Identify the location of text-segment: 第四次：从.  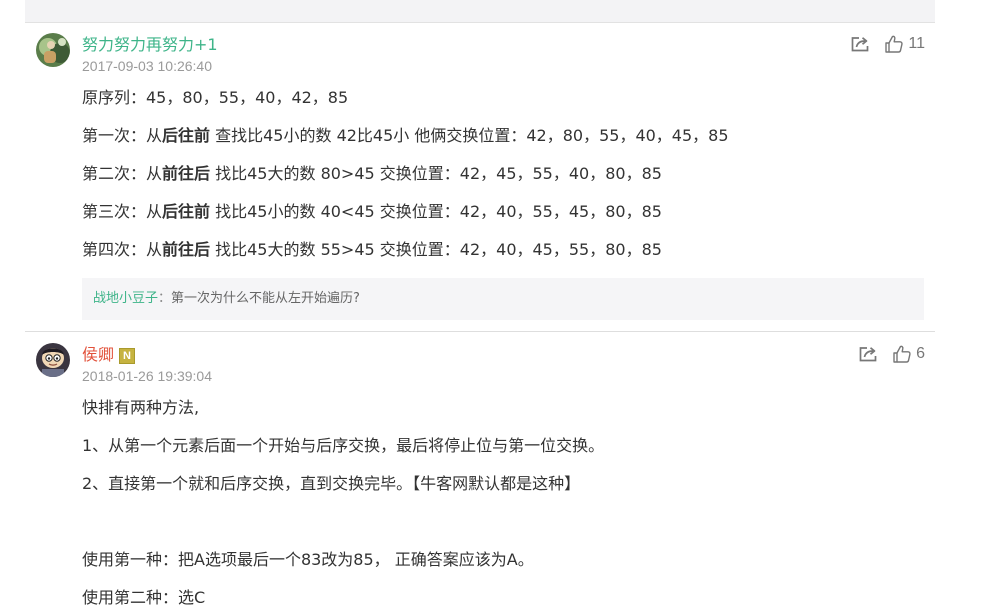
(122, 249).